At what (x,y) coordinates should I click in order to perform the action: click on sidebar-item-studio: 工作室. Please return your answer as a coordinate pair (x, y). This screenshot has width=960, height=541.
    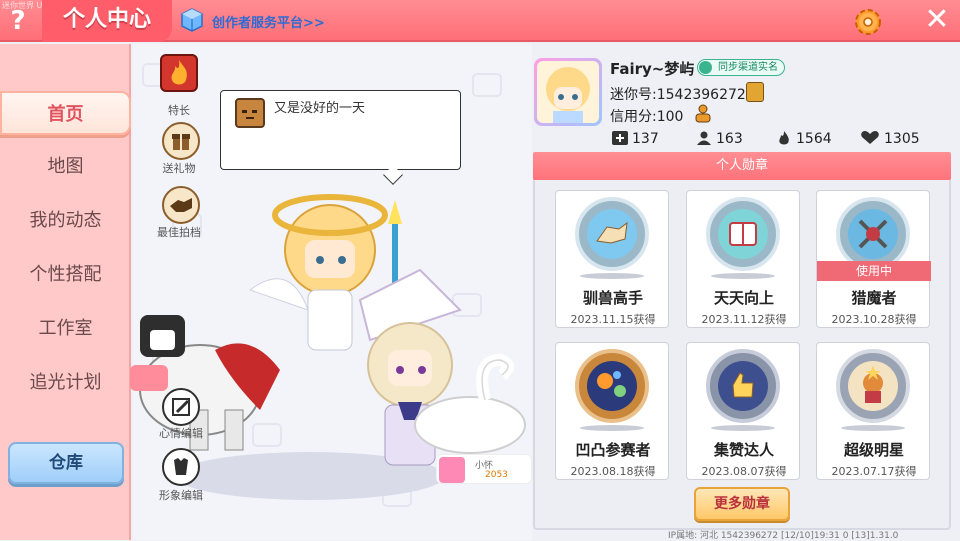
    Looking at the image, I should click on (65, 329).